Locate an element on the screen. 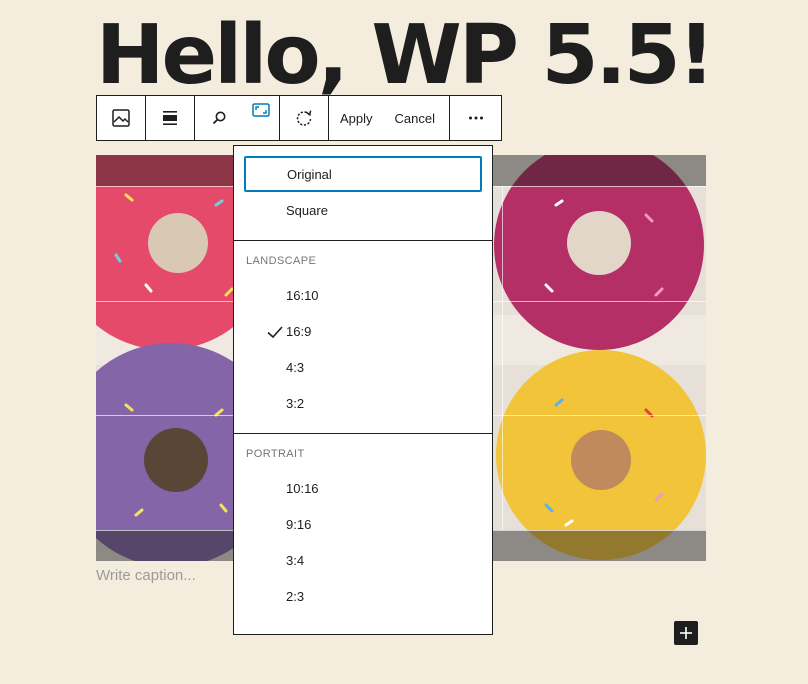  menu-heading-portrait: Portrait is located at coordinates (275, 454).